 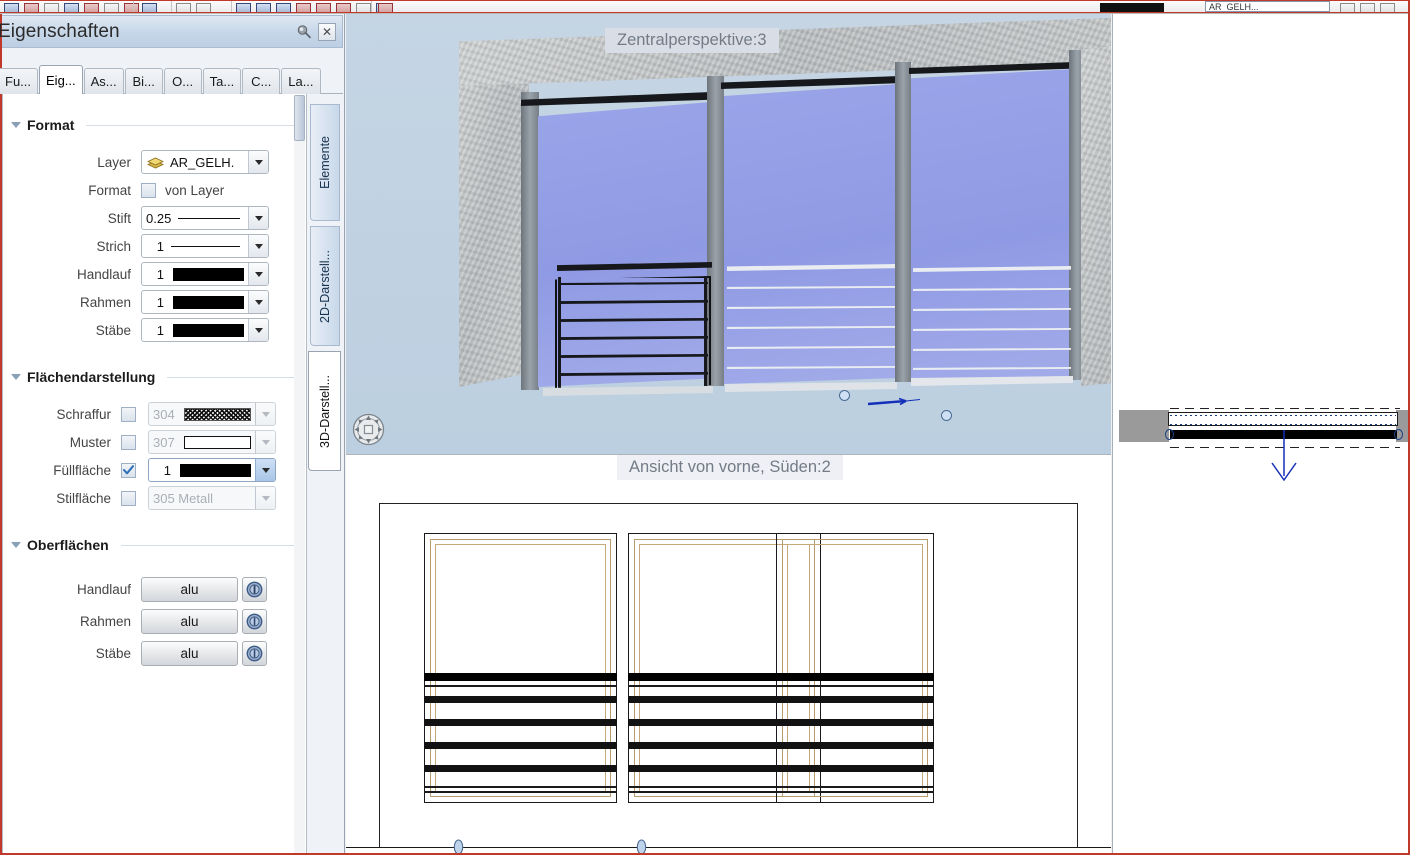 What do you see at coordinates (212, 414) in the screenshot?
I see `schraffur-combobox: 304` at bounding box center [212, 414].